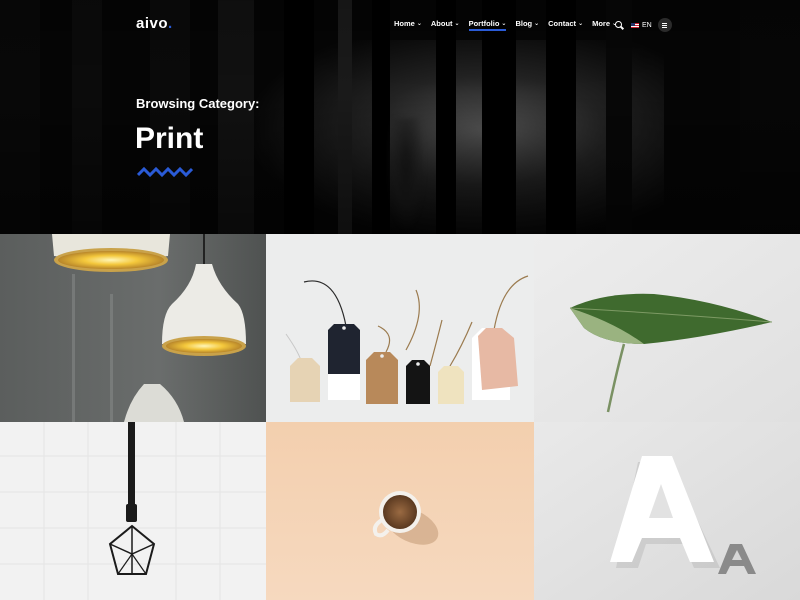  Describe the element at coordinates (524, 23) in the screenshot. I see `nav-label: Blog` at that location.